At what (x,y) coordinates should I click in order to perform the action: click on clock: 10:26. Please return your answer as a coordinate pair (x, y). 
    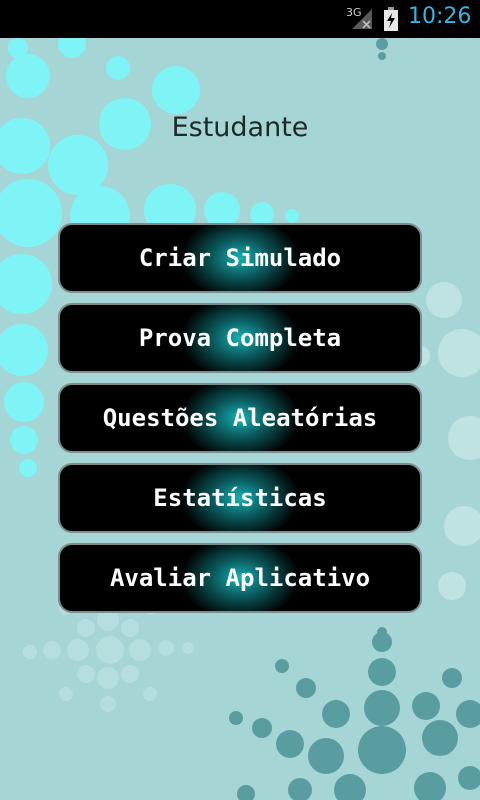
    Looking at the image, I should click on (440, 16).